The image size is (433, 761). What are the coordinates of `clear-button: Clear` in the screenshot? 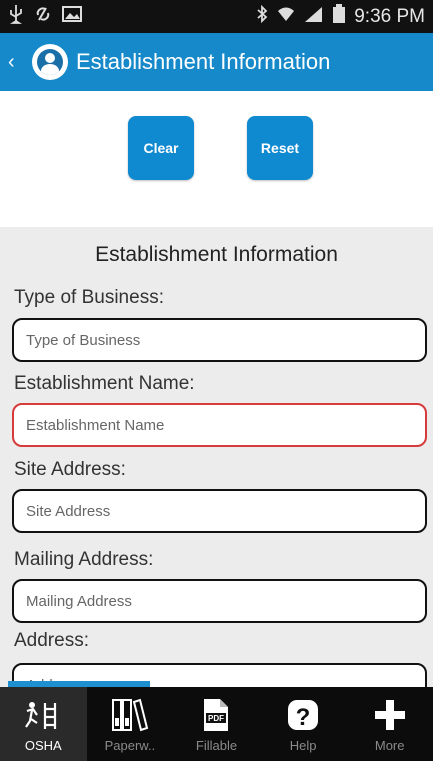 It's located at (161, 148).